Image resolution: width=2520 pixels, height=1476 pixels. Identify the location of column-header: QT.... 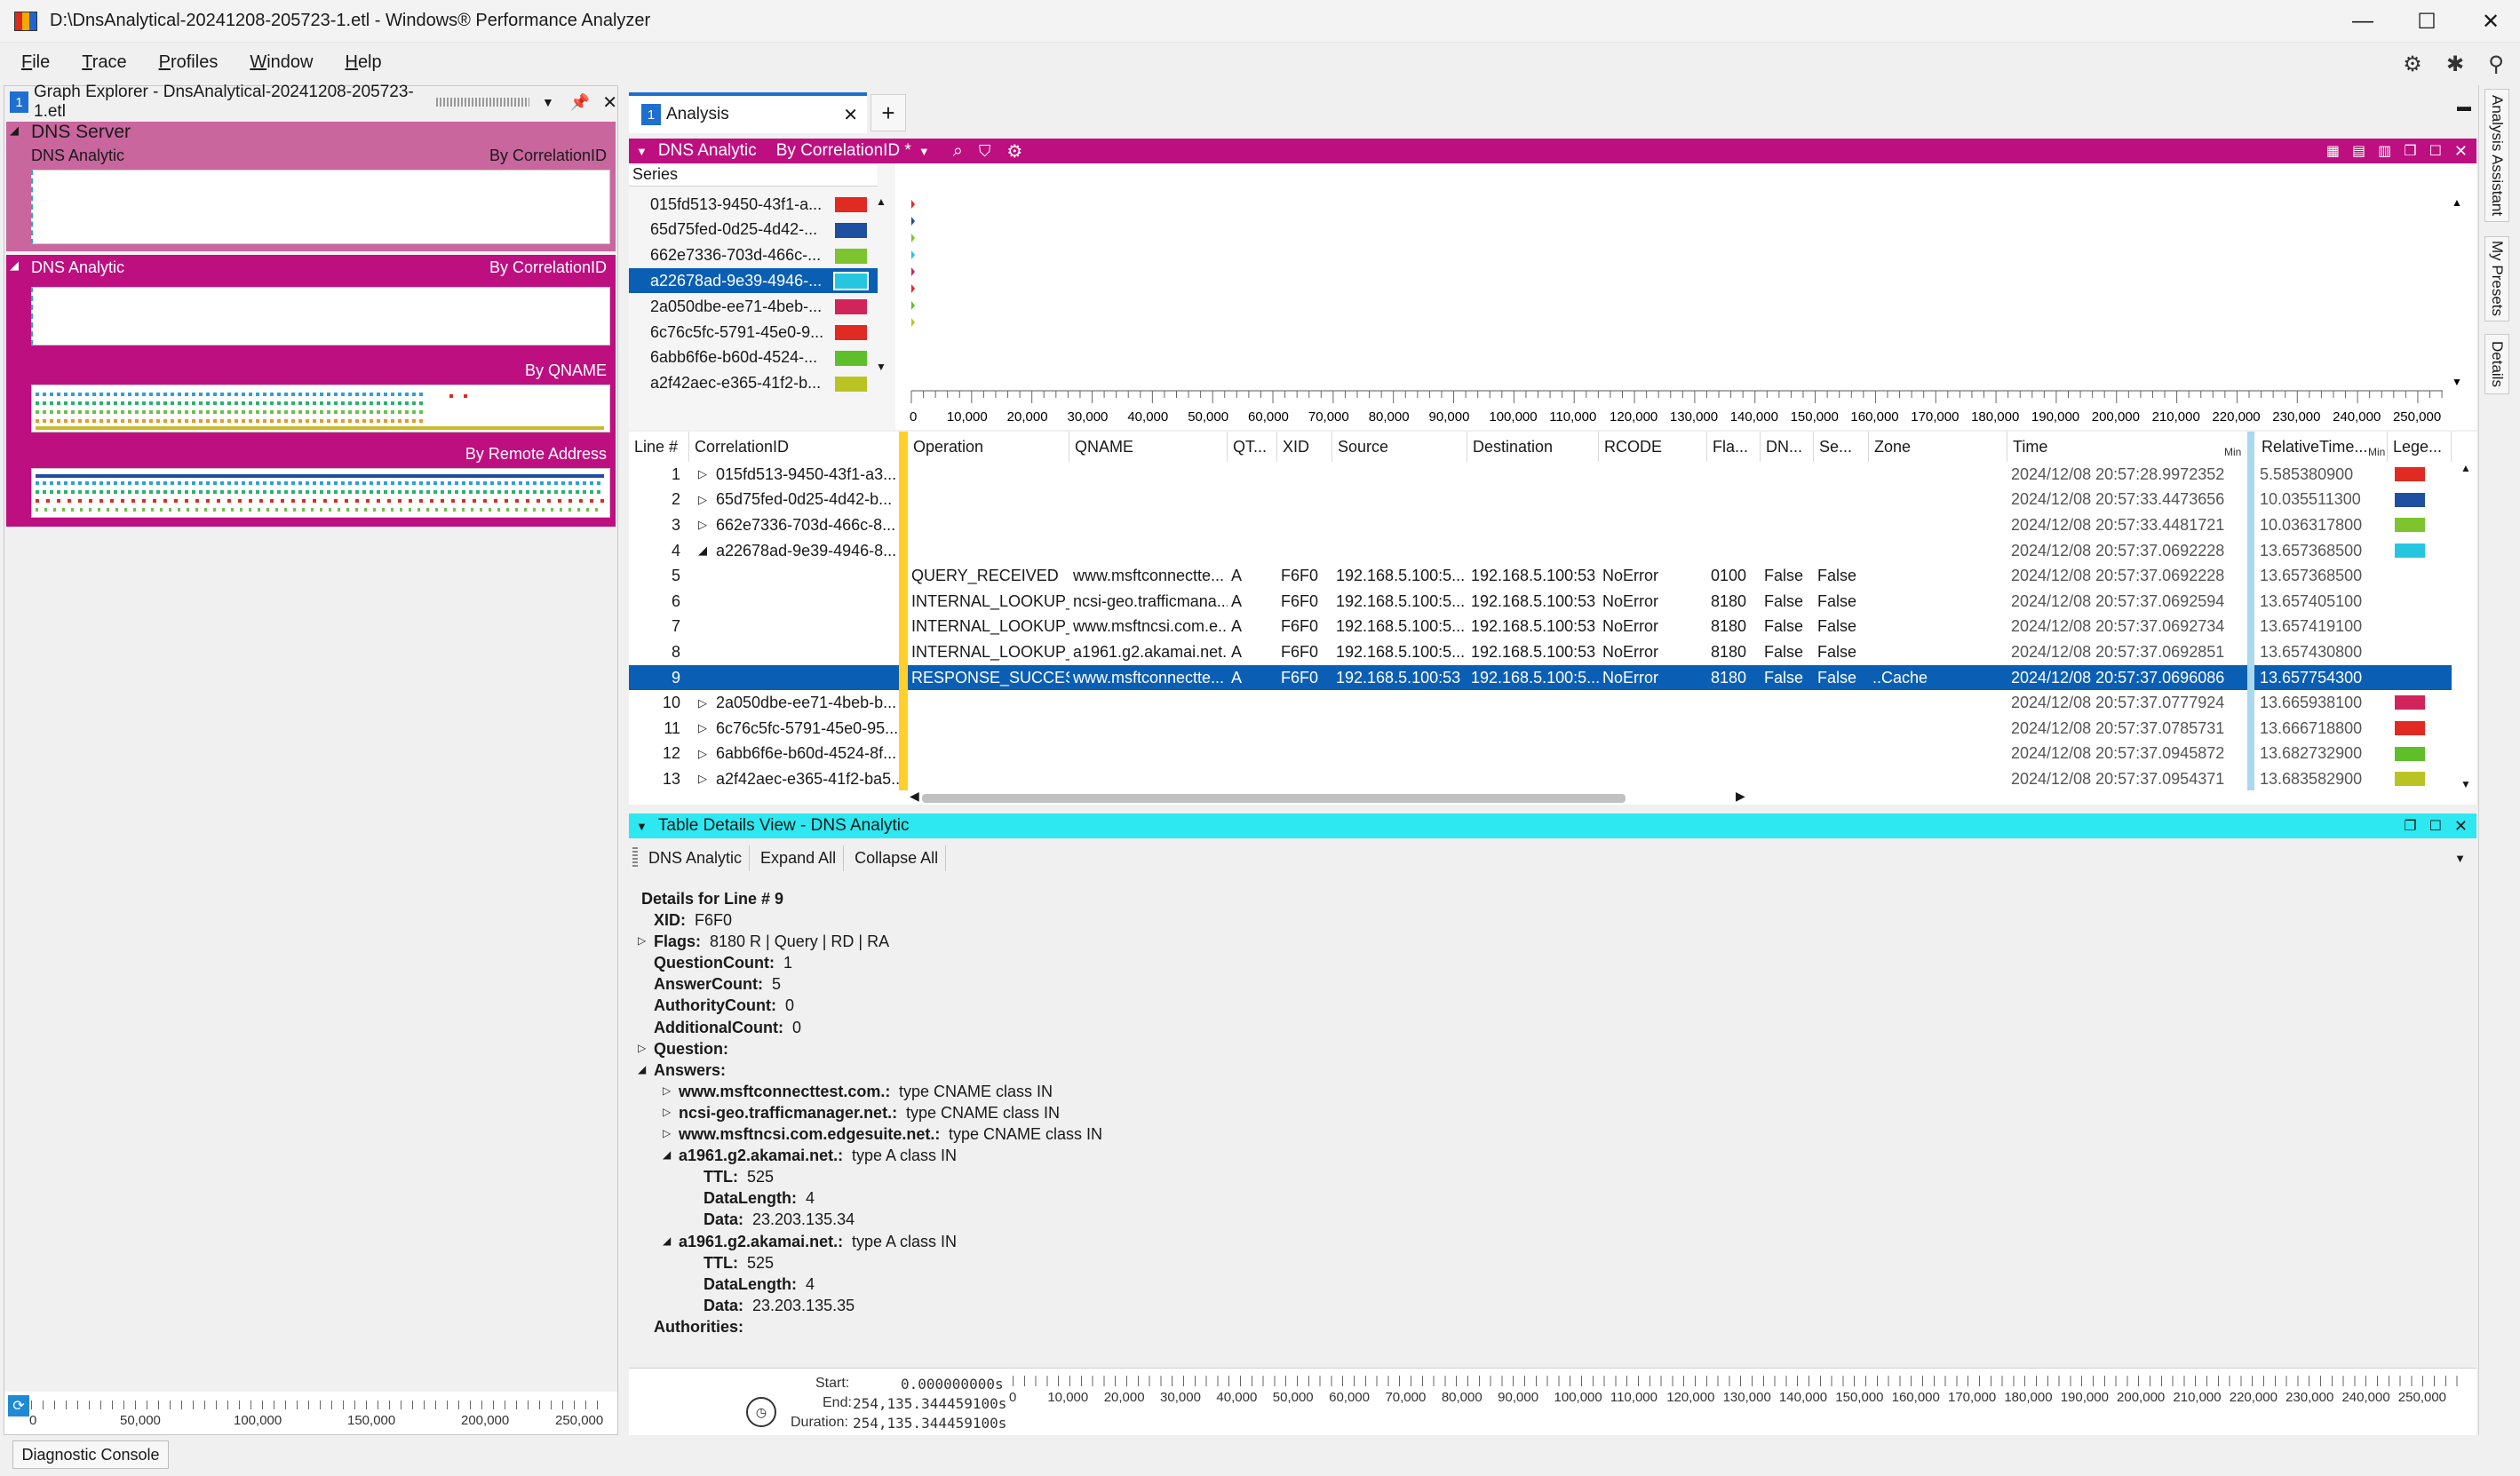
(1253, 447).